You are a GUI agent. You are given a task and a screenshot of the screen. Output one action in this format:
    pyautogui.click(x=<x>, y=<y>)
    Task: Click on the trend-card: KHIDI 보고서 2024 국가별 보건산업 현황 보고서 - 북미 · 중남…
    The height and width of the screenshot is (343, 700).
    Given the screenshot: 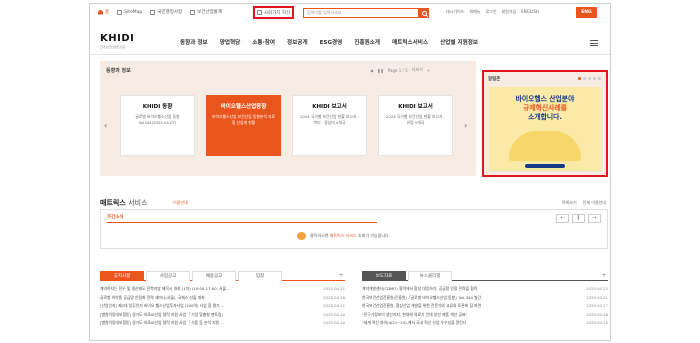 What is the action you would take?
    pyautogui.click(x=329, y=125)
    